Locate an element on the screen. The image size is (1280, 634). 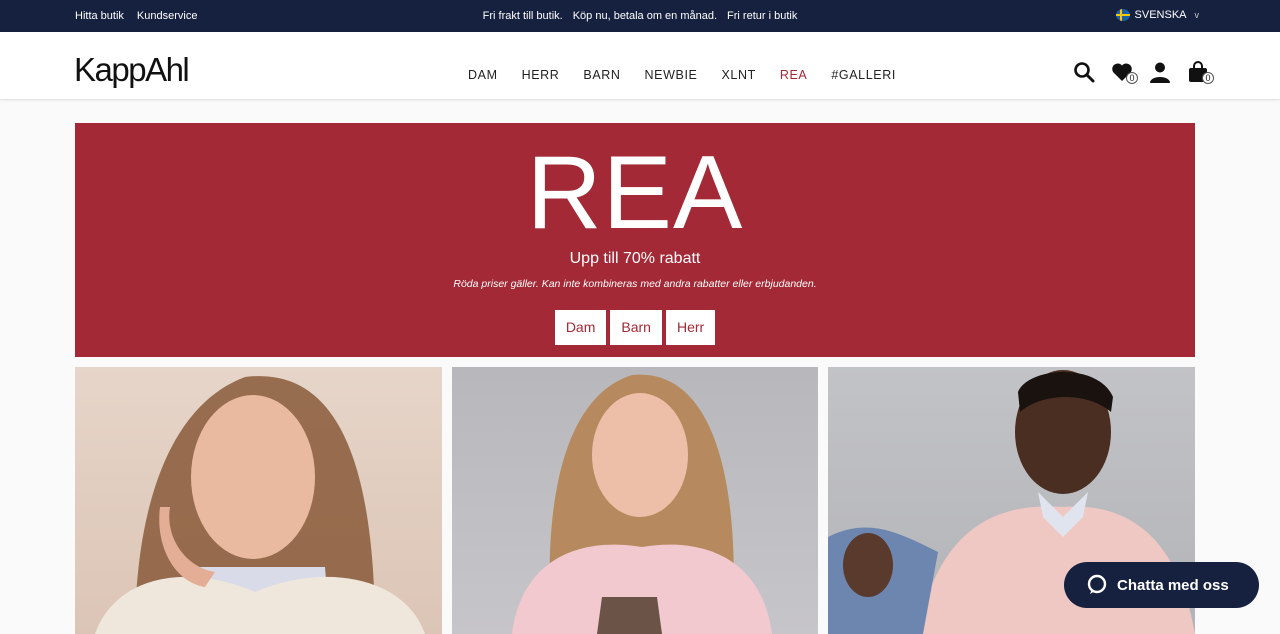
cart-count-badge: 0 is located at coordinates (1208, 78).